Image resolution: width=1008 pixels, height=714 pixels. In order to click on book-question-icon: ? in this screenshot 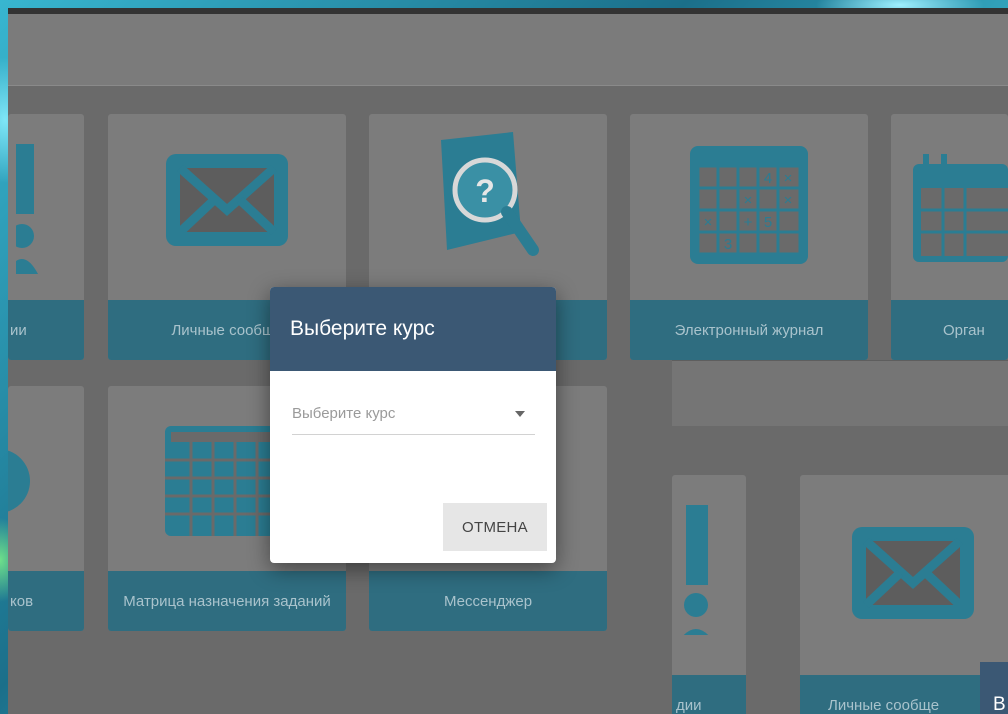, I will do `click(490, 194)`.